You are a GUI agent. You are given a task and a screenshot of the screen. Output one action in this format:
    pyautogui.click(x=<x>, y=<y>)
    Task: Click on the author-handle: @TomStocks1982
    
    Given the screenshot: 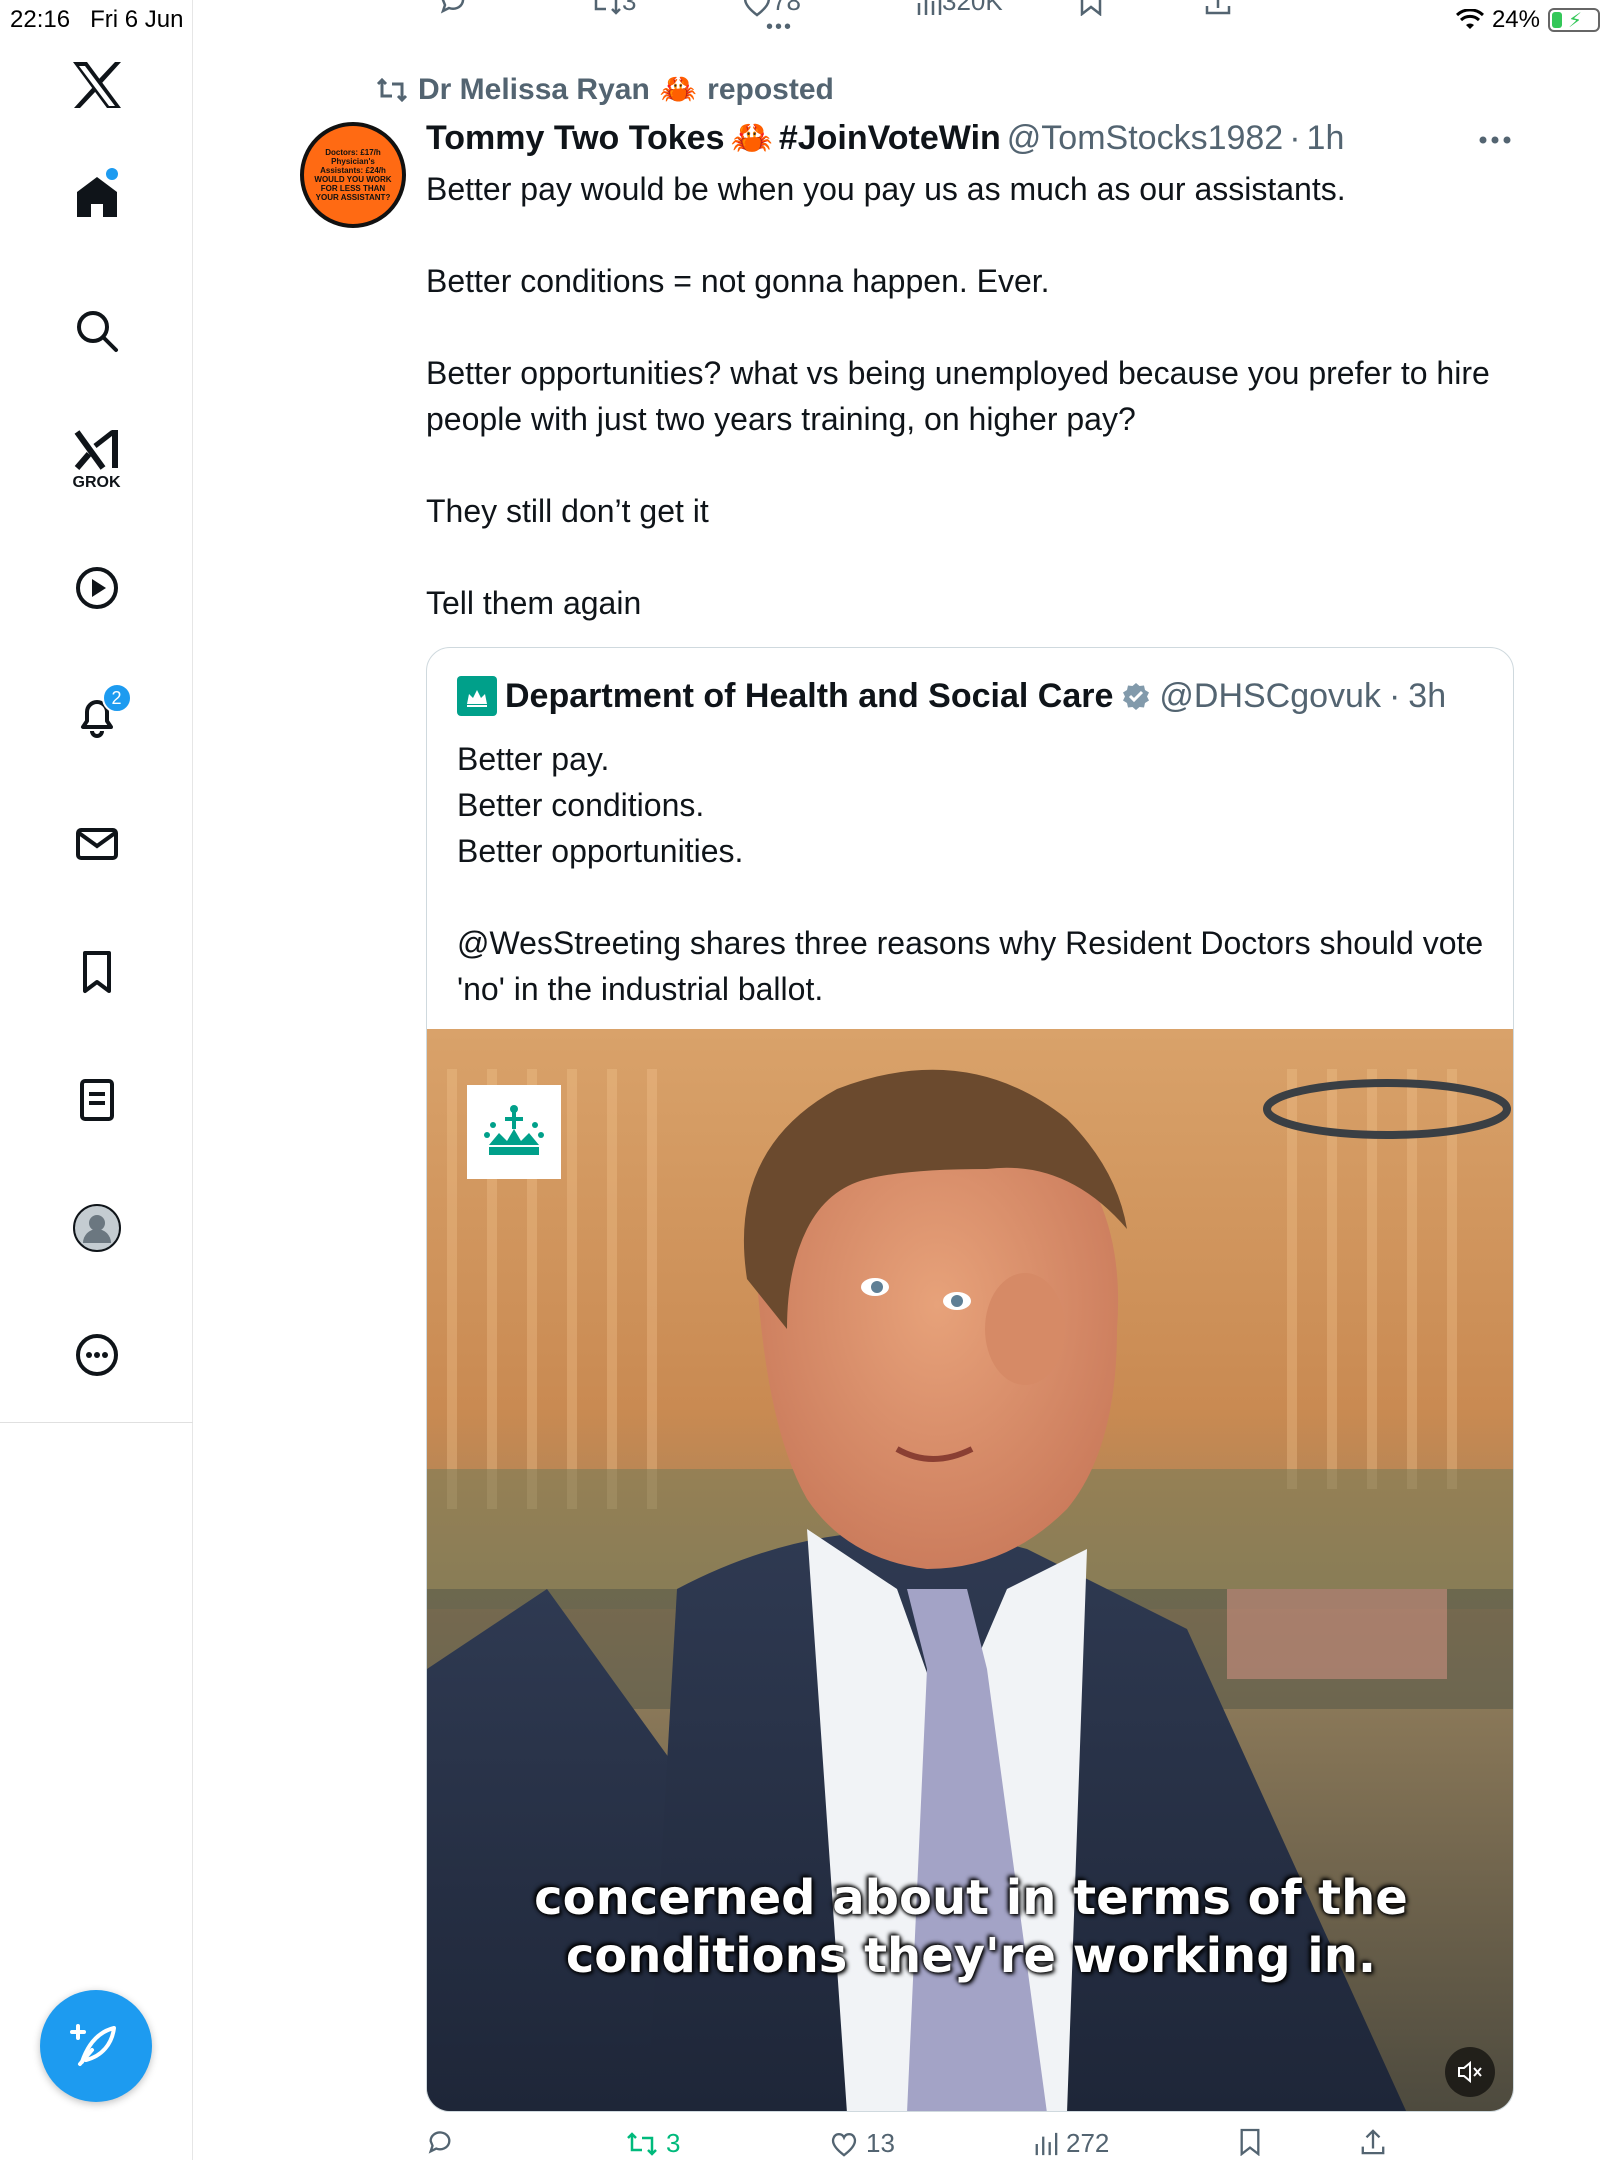 What is the action you would take?
    pyautogui.click(x=1145, y=138)
    